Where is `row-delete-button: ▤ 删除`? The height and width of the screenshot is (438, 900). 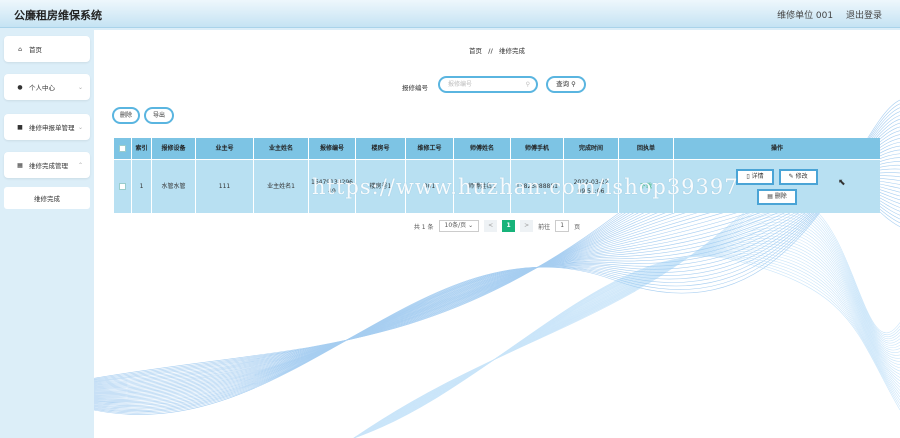 row-delete-button: ▤ 删除 is located at coordinates (777, 196).